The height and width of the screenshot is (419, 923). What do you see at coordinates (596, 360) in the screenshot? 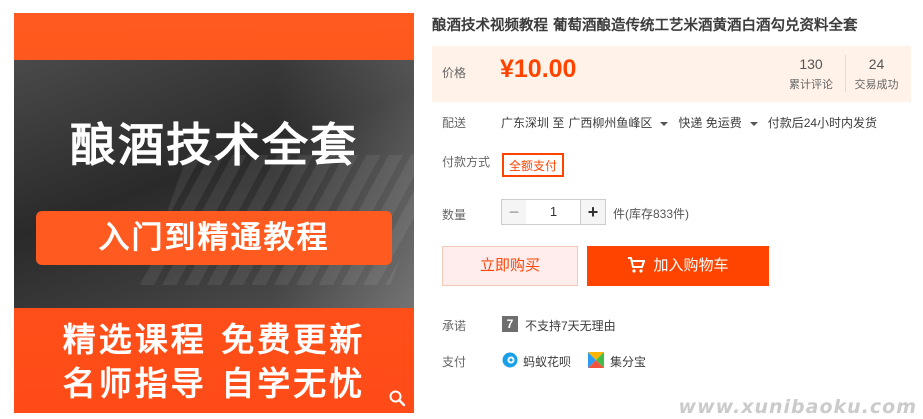
I see `jifenbao-icon` at bounding box center [596, 360].